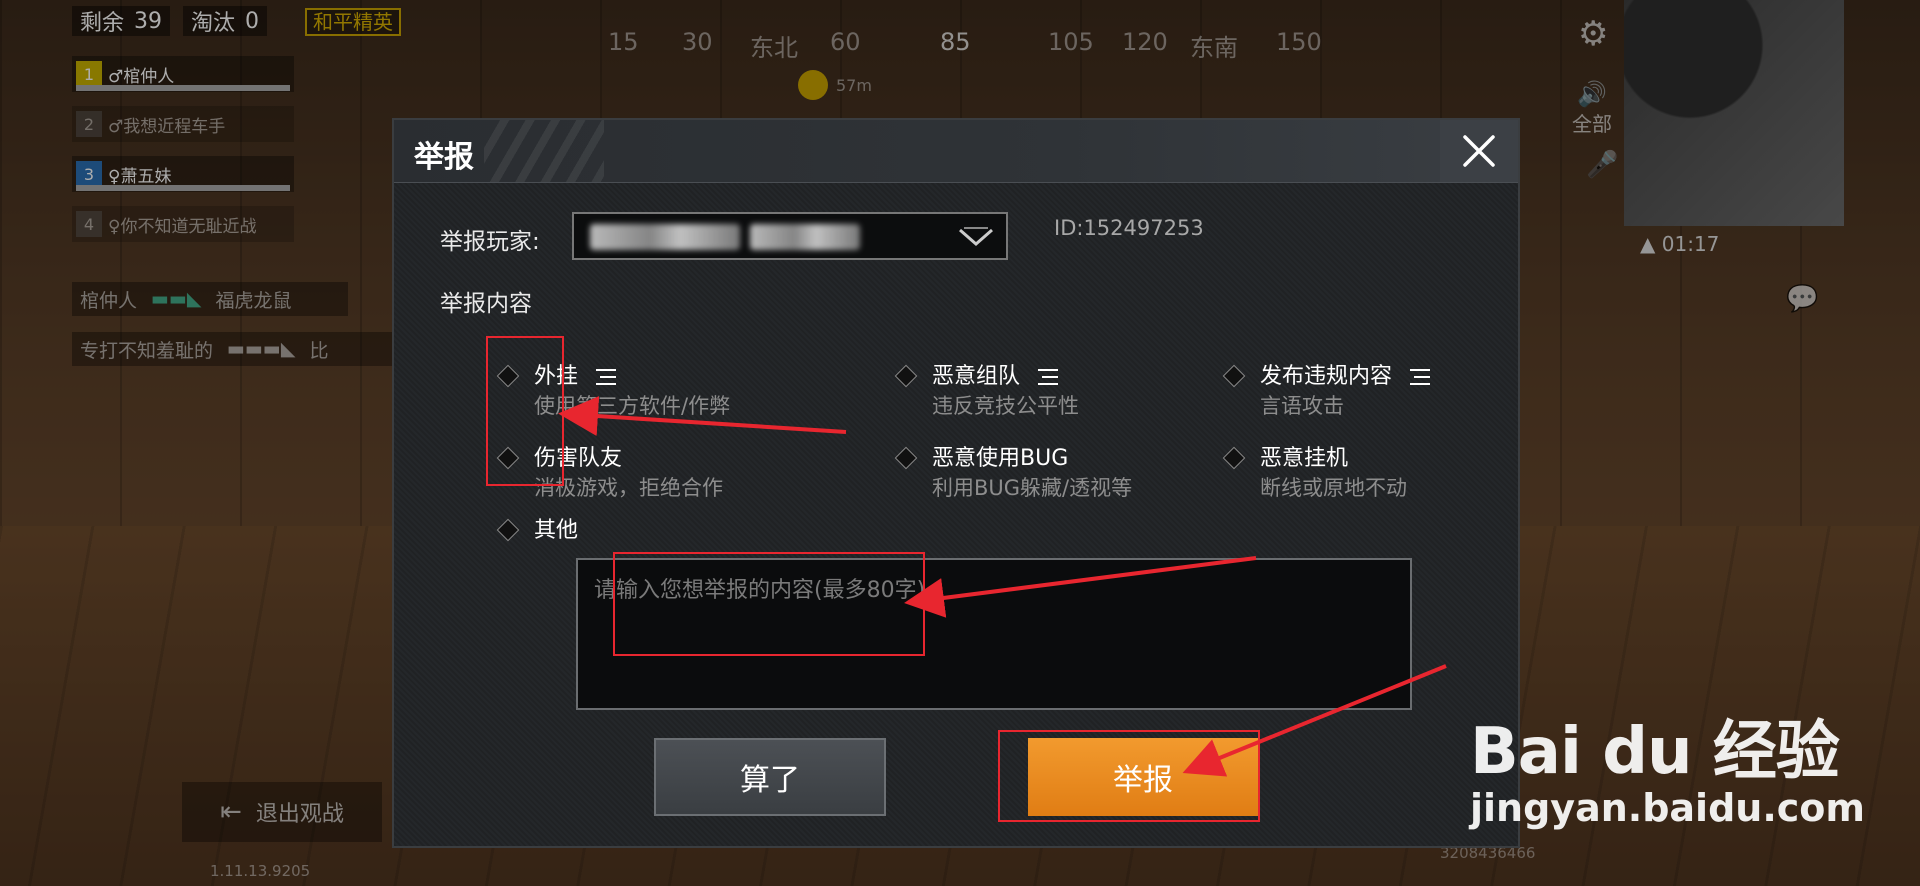 This screenshot has width=1920, height=886. I want to click on baidu-watermark: Bai du 经验 jingyan.baidu.com, so click(1667, 765).